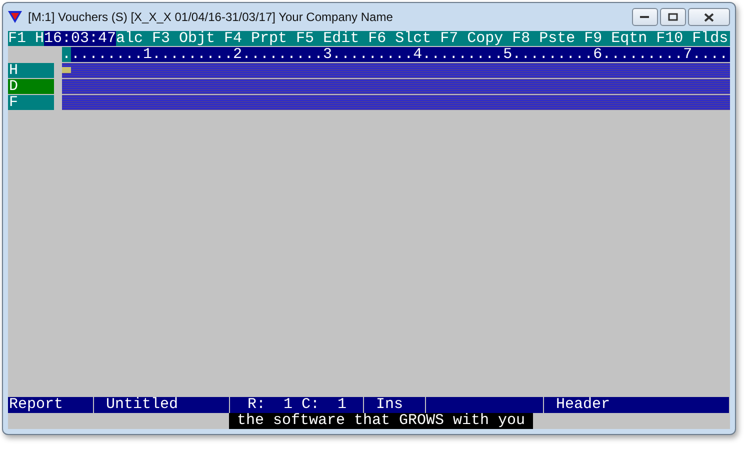 The width and height of the screenshot is (748, 450). I want to click on minimize-icon, so click(645, 17).